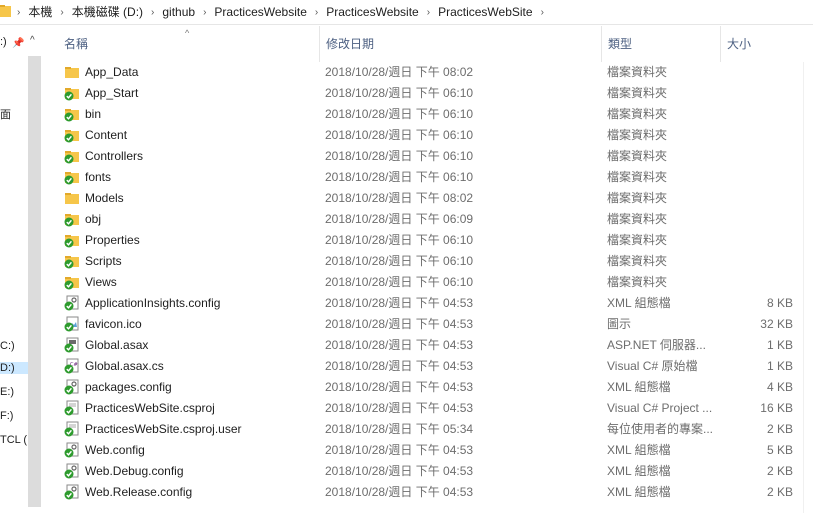 The width and height of the screenshot is (813, 513). I want to click on file-icon: C#, so click(72, 366).